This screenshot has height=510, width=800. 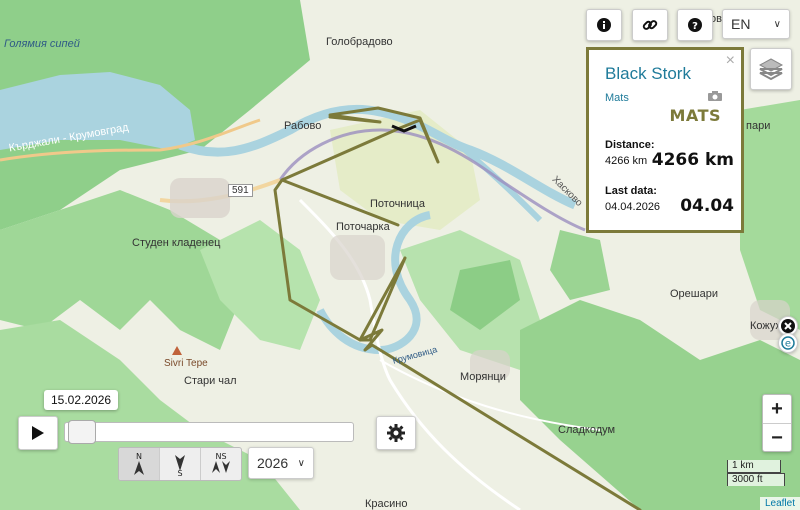 What do you see at coordinates (587, 430) in the screenshot?
I see `map-label: Сладкодум` at bounding box center [587, 430].